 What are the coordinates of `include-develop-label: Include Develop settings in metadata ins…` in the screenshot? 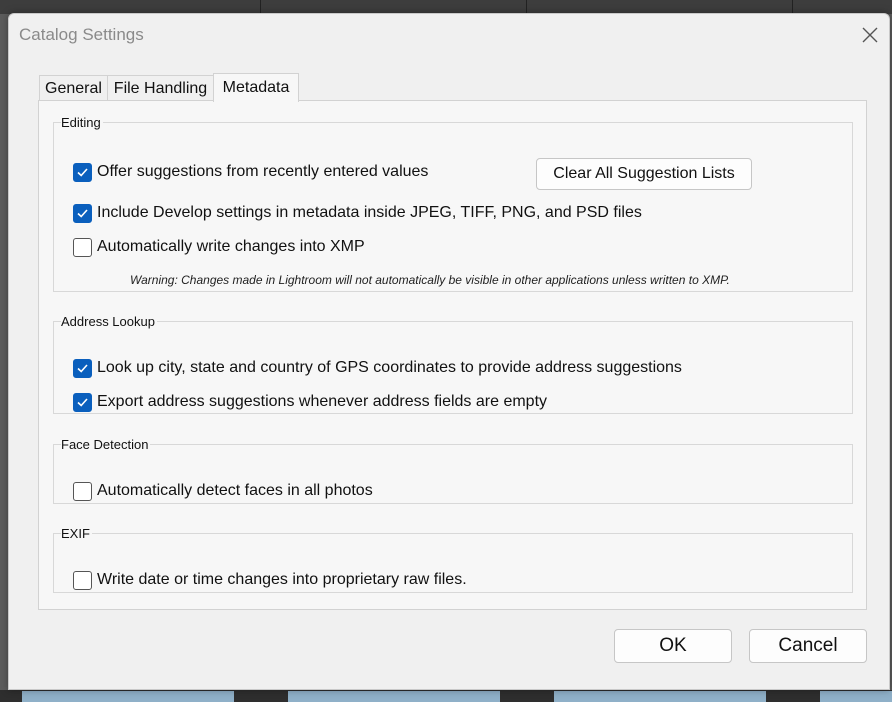 It's located at (369, 212).